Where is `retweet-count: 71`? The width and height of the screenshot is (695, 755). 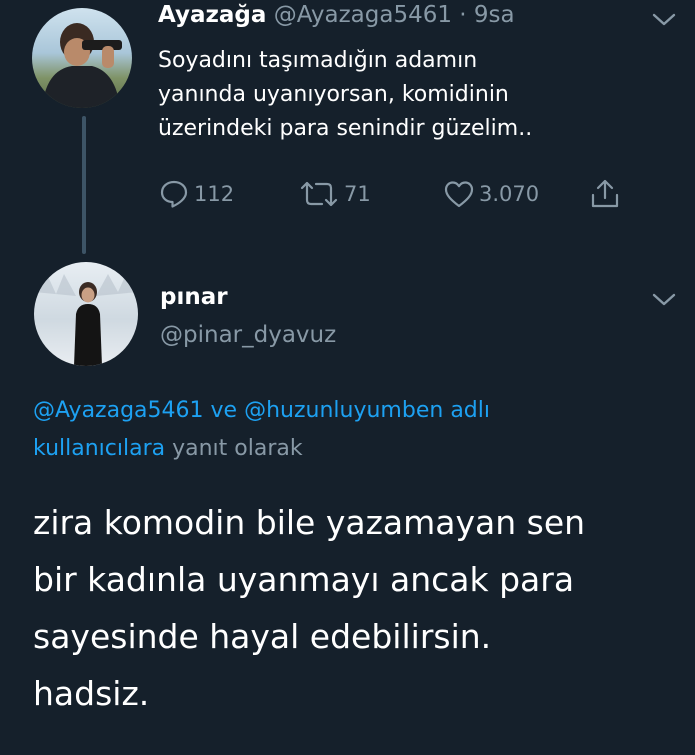
retweet-count: 71 is located at coordinates (357, 194).